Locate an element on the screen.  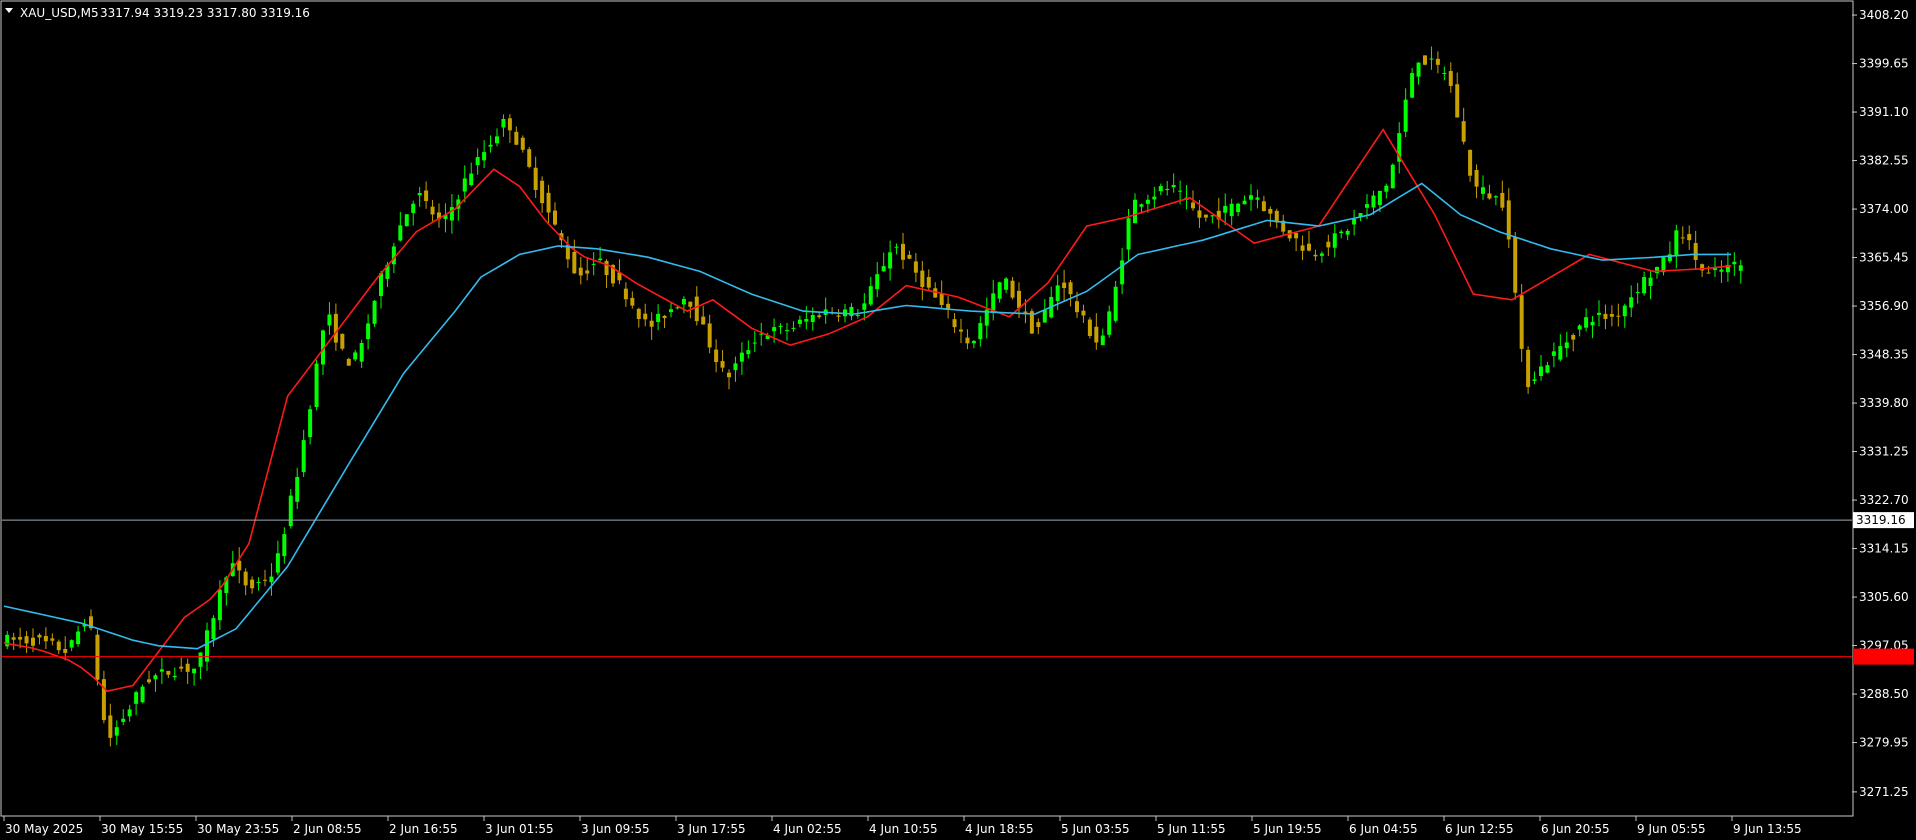
x-tick-label: 30 May 15:55 is located at coordinates (142, 829).